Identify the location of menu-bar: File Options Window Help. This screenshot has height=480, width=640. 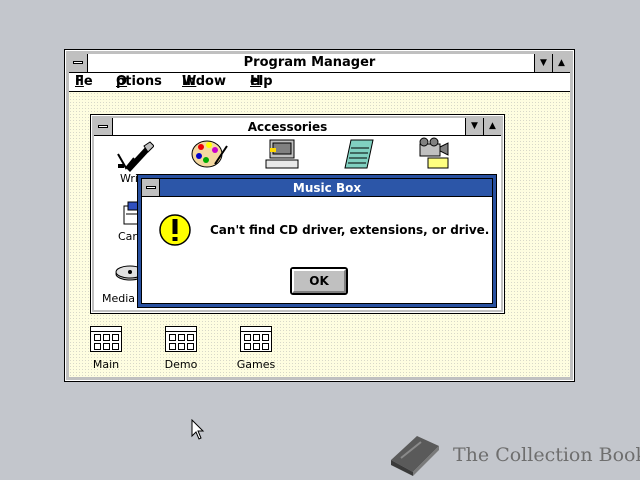
(319, 82).